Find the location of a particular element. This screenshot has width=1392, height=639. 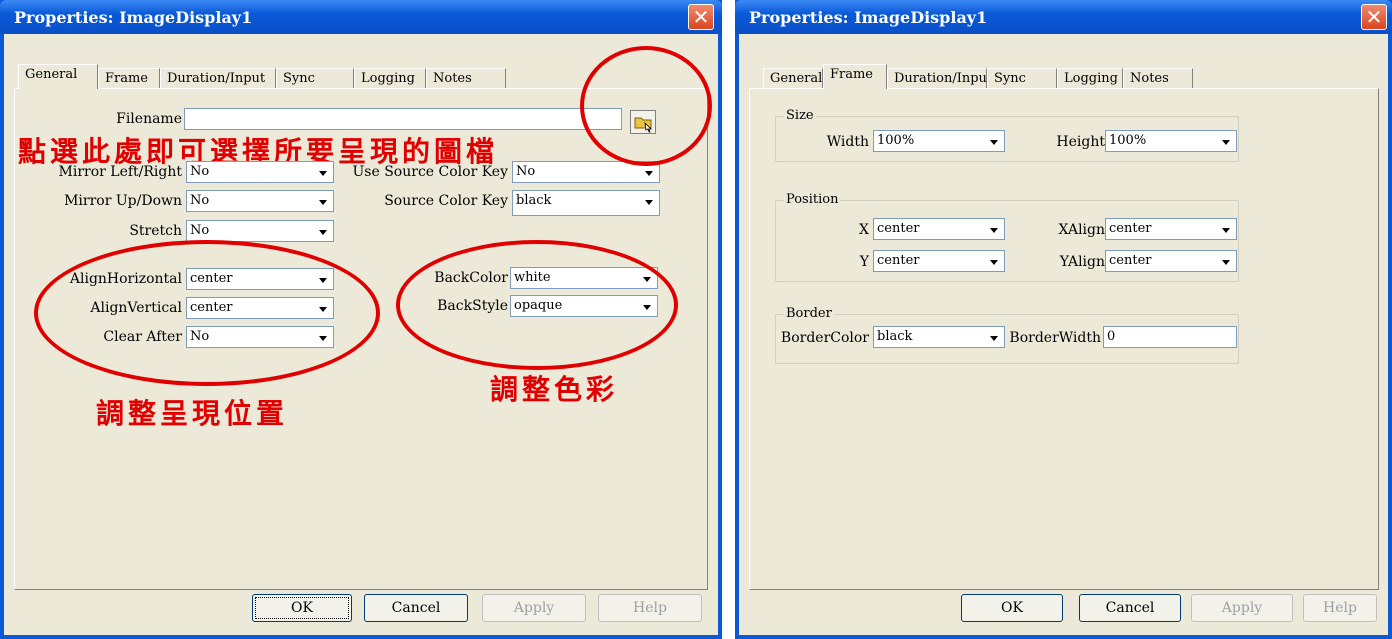

source-color-key-label: Source Color Key is located at coordinates (446, 201).